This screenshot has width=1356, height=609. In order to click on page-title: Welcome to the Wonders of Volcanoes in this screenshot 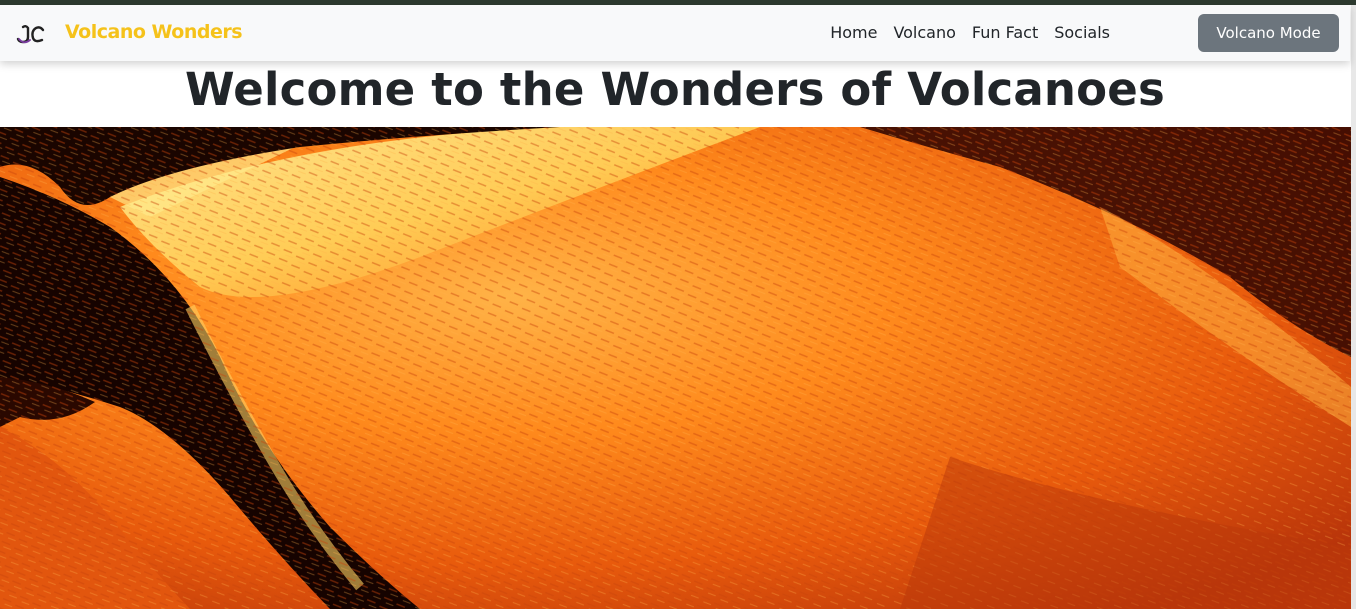, I will do `click(675, 89)`.